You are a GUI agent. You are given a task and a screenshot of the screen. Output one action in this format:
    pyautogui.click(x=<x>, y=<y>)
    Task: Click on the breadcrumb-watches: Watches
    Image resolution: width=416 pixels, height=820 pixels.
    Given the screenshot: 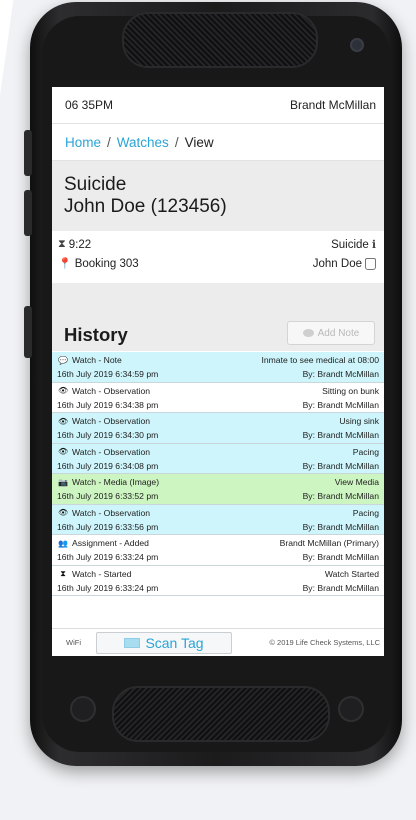 What is the action you would take?
    pyautogui.click(x=143, y=142)
    